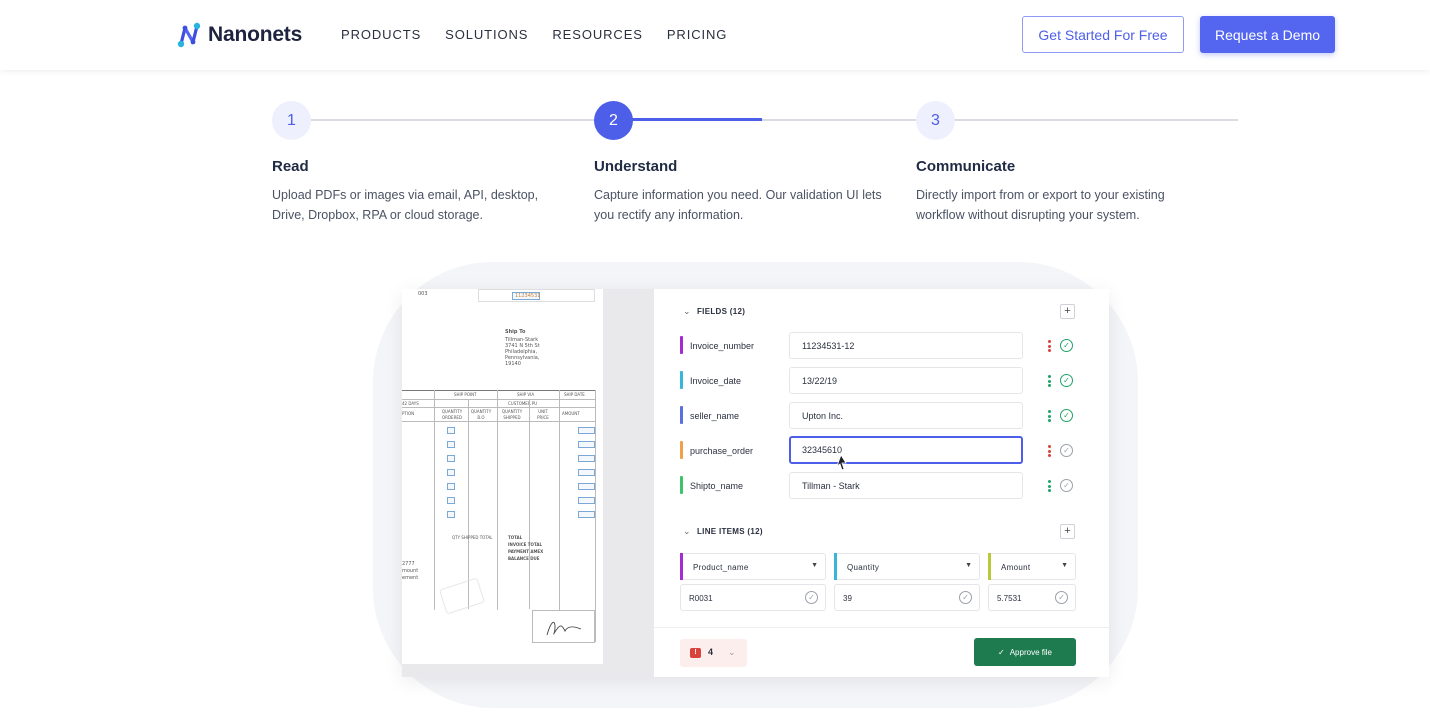  Describe the element at coordinates (636, 166) in the screenshot. I see `step-2-title: Understand` at that location.